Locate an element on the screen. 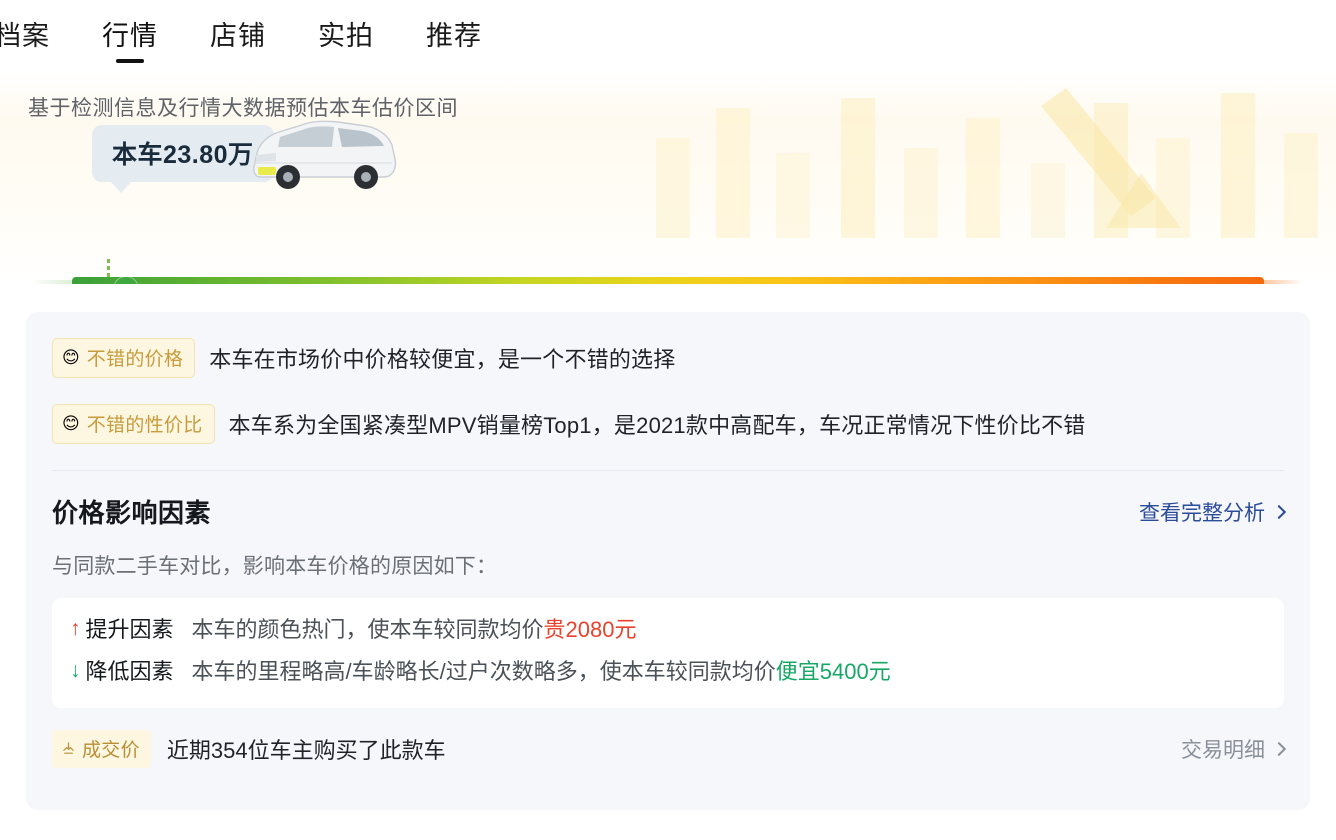  tab-dangan: 档案 is located at coordinates (38, 36).